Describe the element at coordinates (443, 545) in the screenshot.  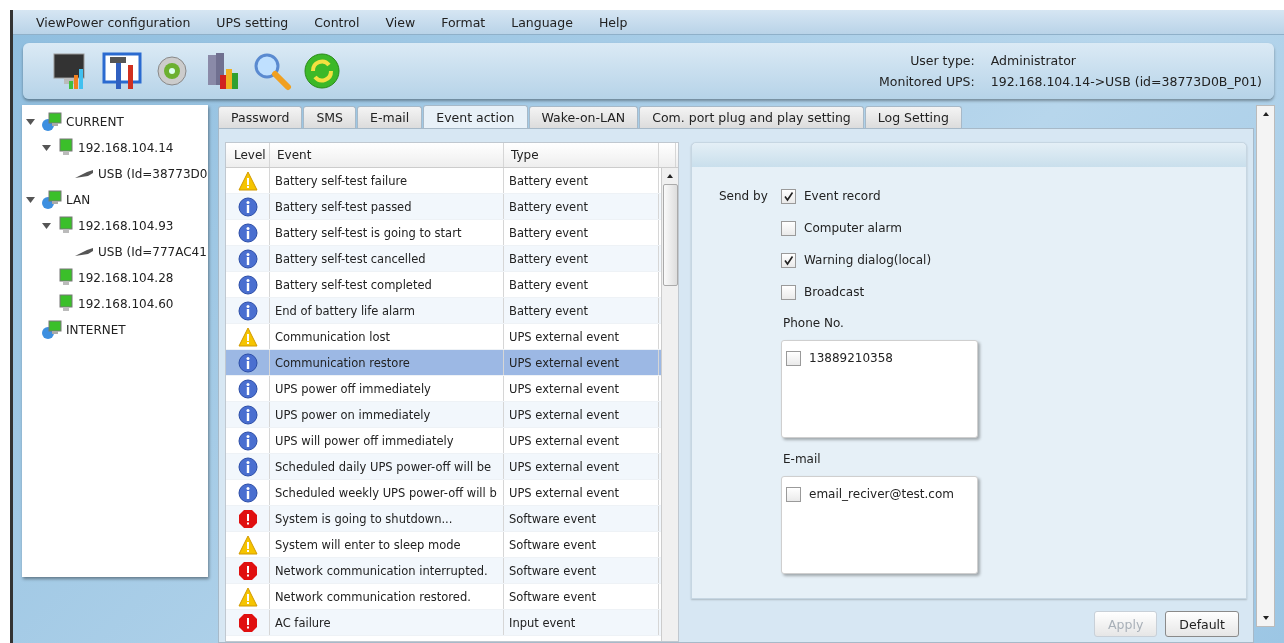
I see `table-row: System will enter to sleep mode Software event` at that location.